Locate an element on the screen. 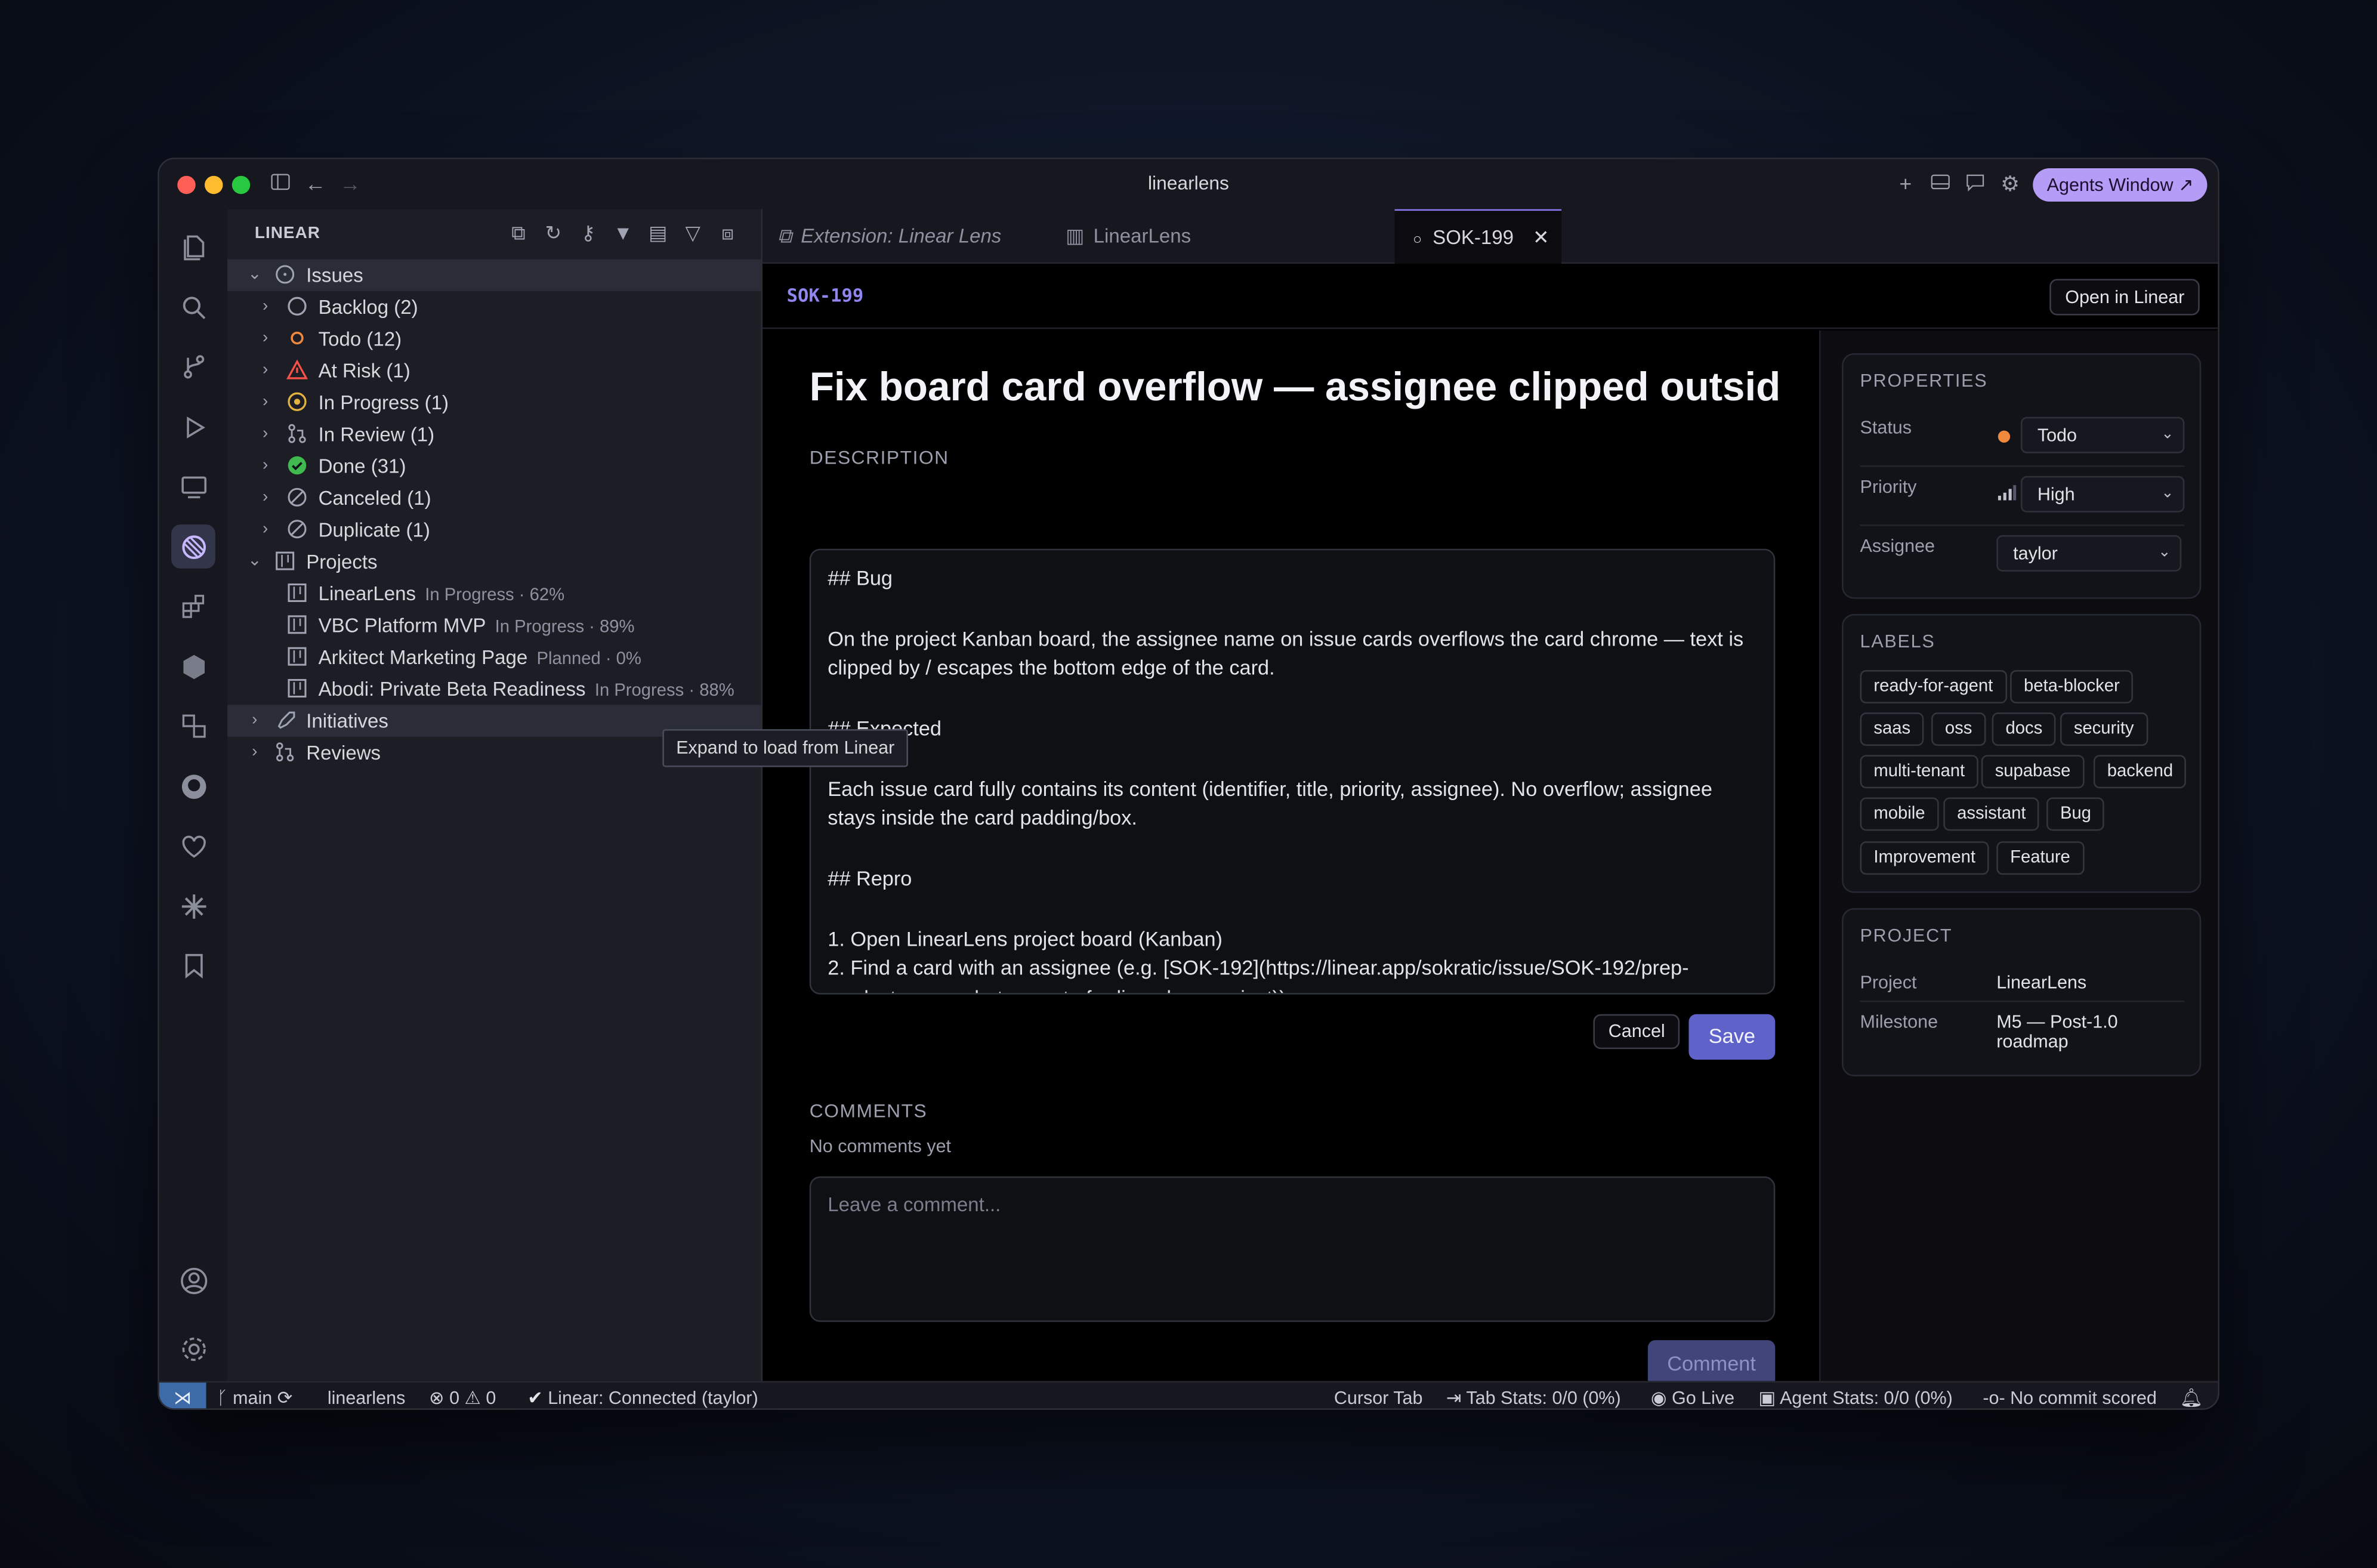 This screenshot has width=2377, height=1568. go-live: ◉ Go Live is located at coordinates (1692, 1398).